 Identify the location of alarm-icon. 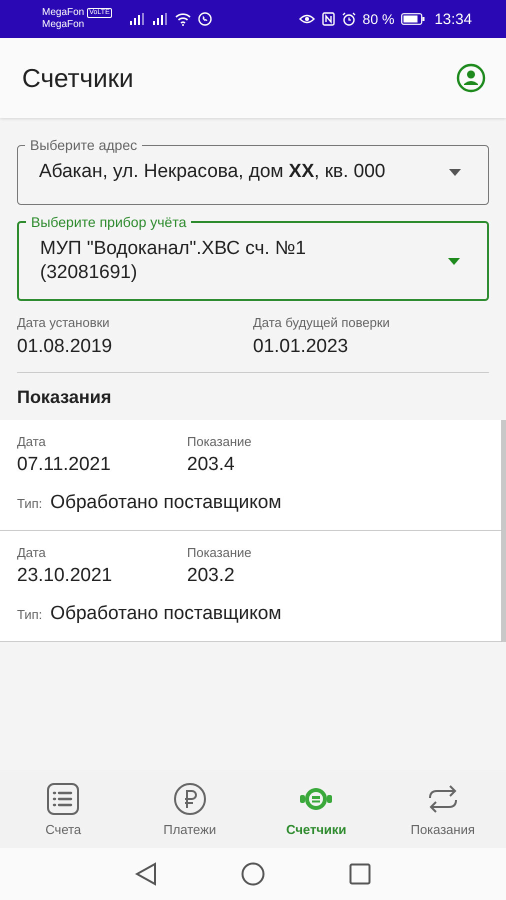
(349, 19).